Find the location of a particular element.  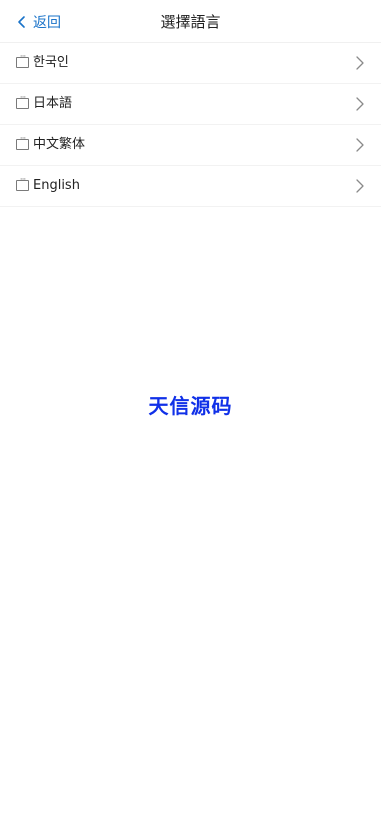

language-item-japanese: 日本語 is located at coordinates (190, 104).